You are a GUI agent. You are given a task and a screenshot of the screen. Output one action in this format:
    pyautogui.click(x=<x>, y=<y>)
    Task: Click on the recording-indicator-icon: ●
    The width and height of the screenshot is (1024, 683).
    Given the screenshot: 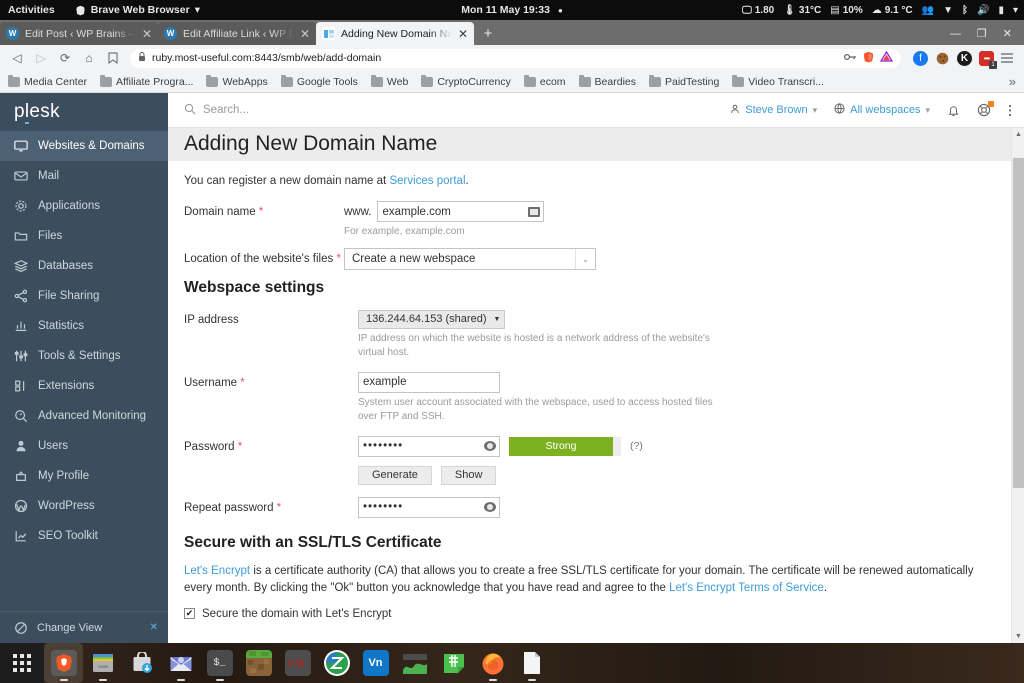 What is the action you would take?
    pyautogui.click(x=560, y=10)
    